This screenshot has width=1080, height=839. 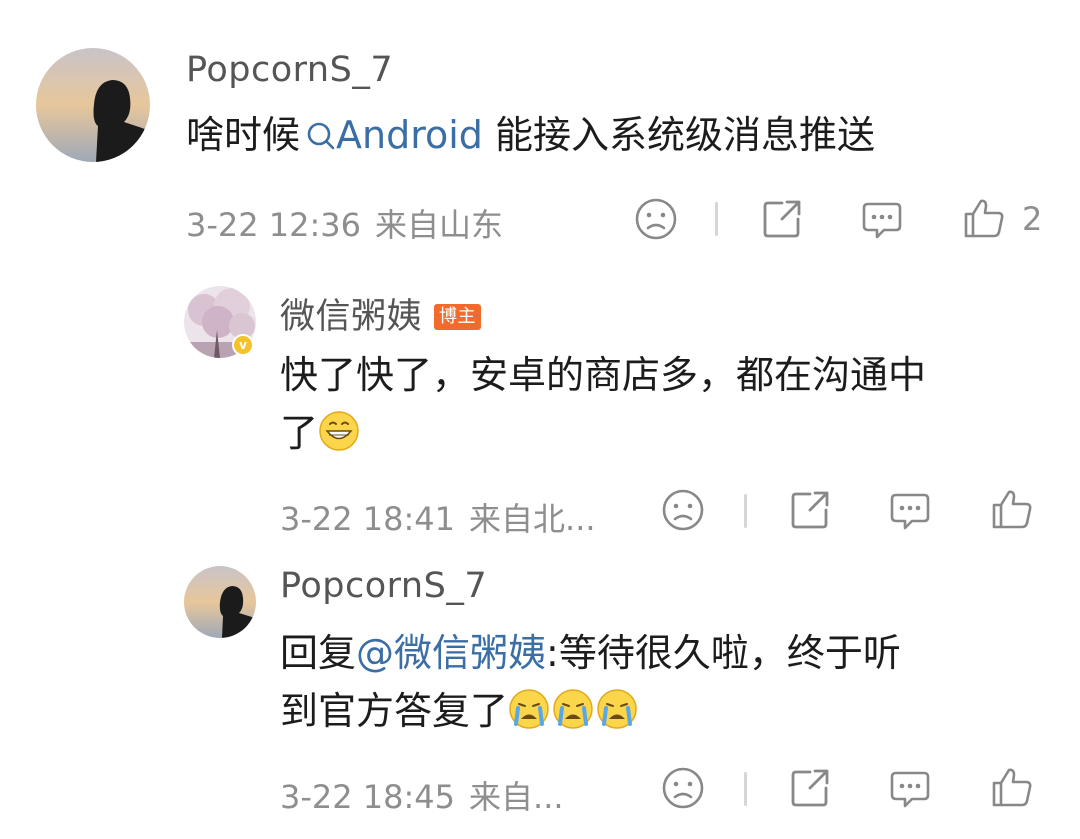 What do you see at coordinates (439, 225) in the screenshot?
I see `location: 来自山东` at bounding box center [439, 225].